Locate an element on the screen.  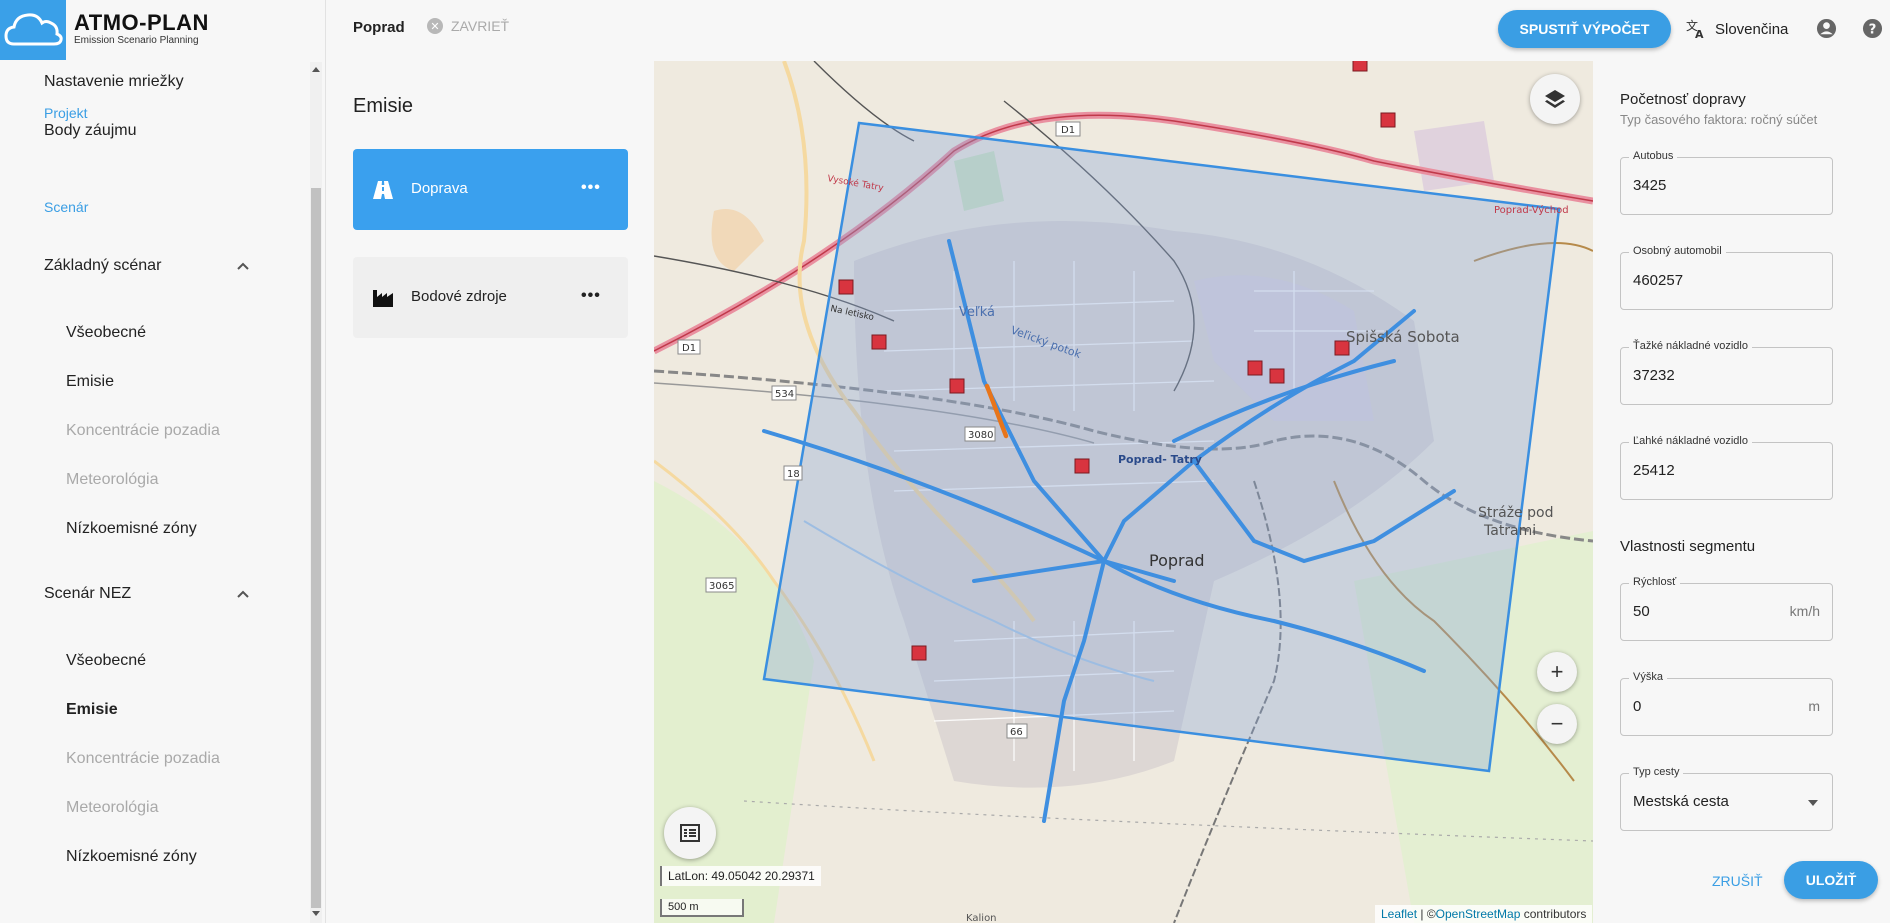
svg-text: A is located at coordinates (1699, 34).